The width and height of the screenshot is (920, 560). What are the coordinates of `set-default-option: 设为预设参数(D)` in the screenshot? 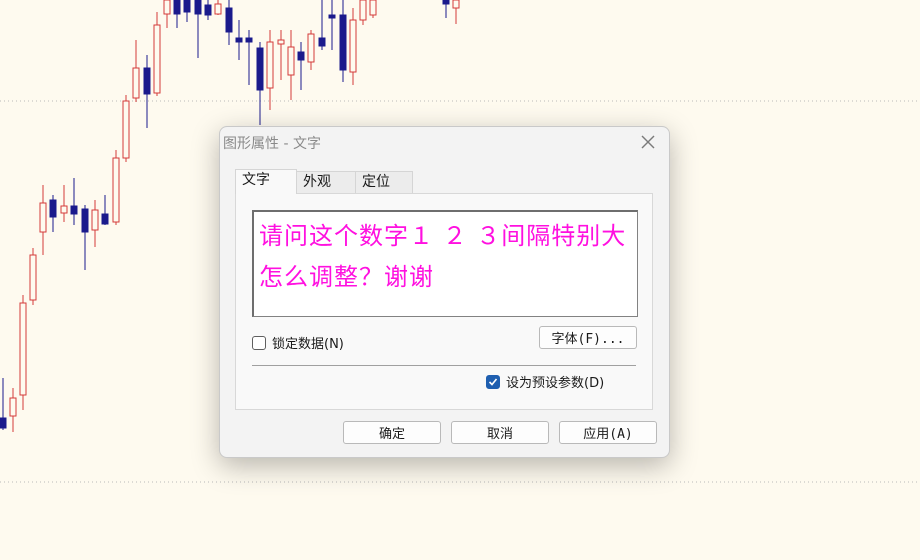 It's located at (545, 381).